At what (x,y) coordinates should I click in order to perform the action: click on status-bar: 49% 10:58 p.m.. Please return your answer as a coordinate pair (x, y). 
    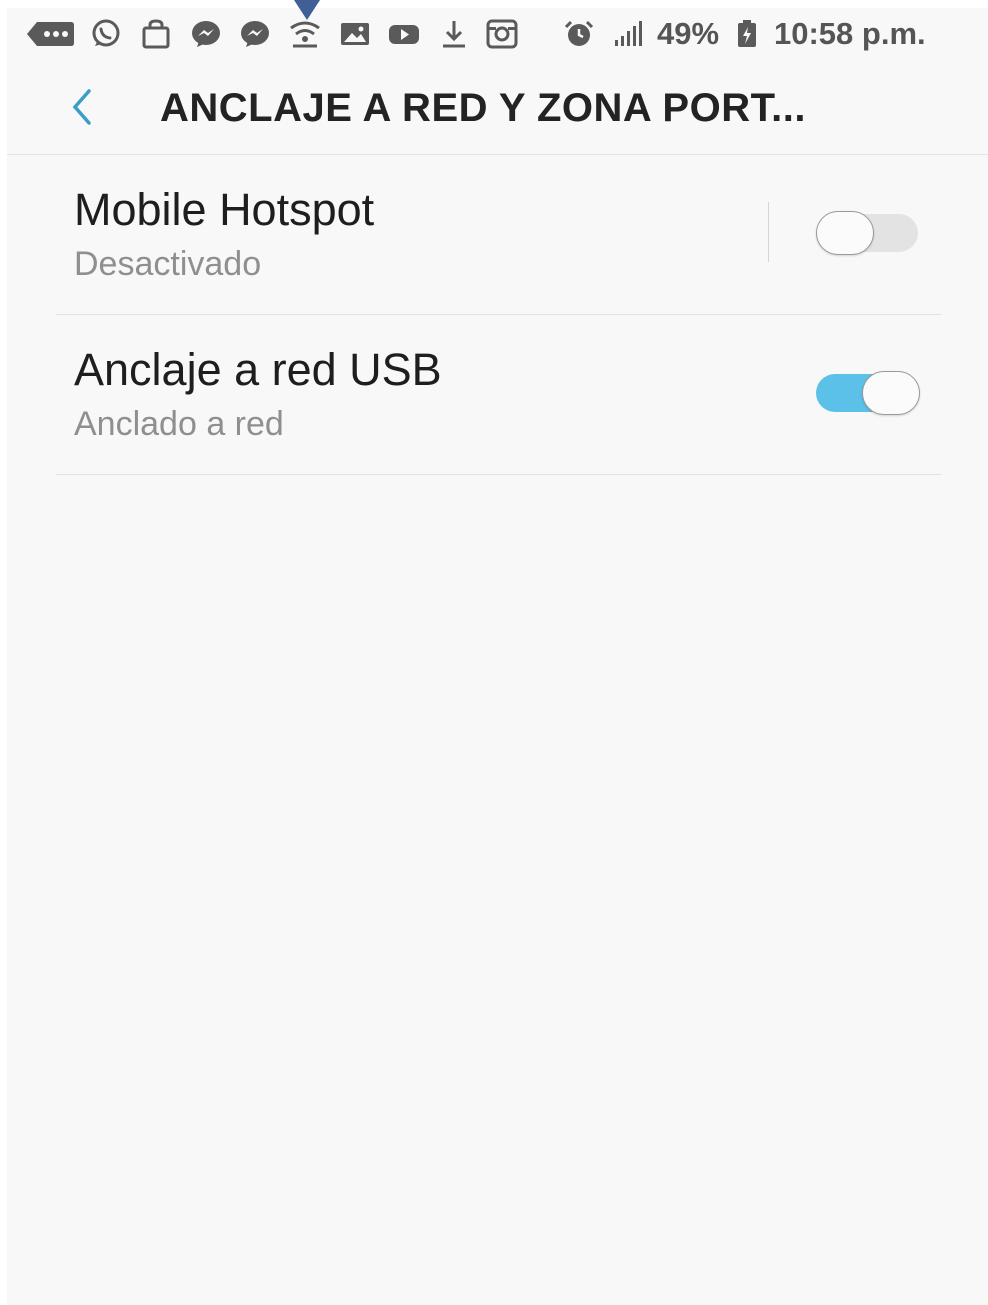
    Looking at the image, I should click on (497, 34).